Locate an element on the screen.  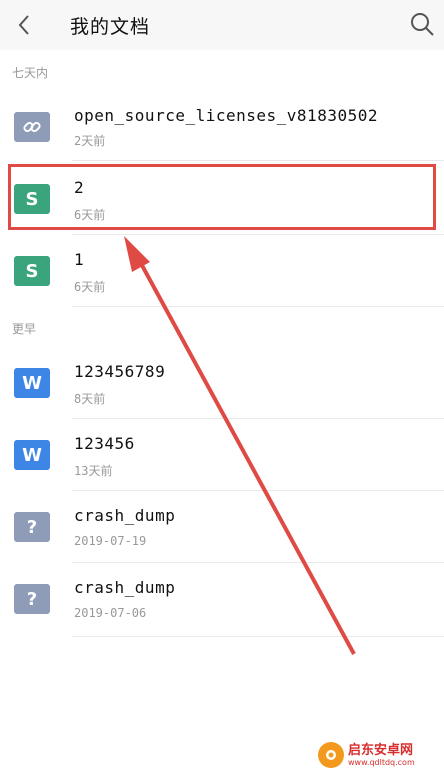
link-icon is located at coordinates (32, 127).